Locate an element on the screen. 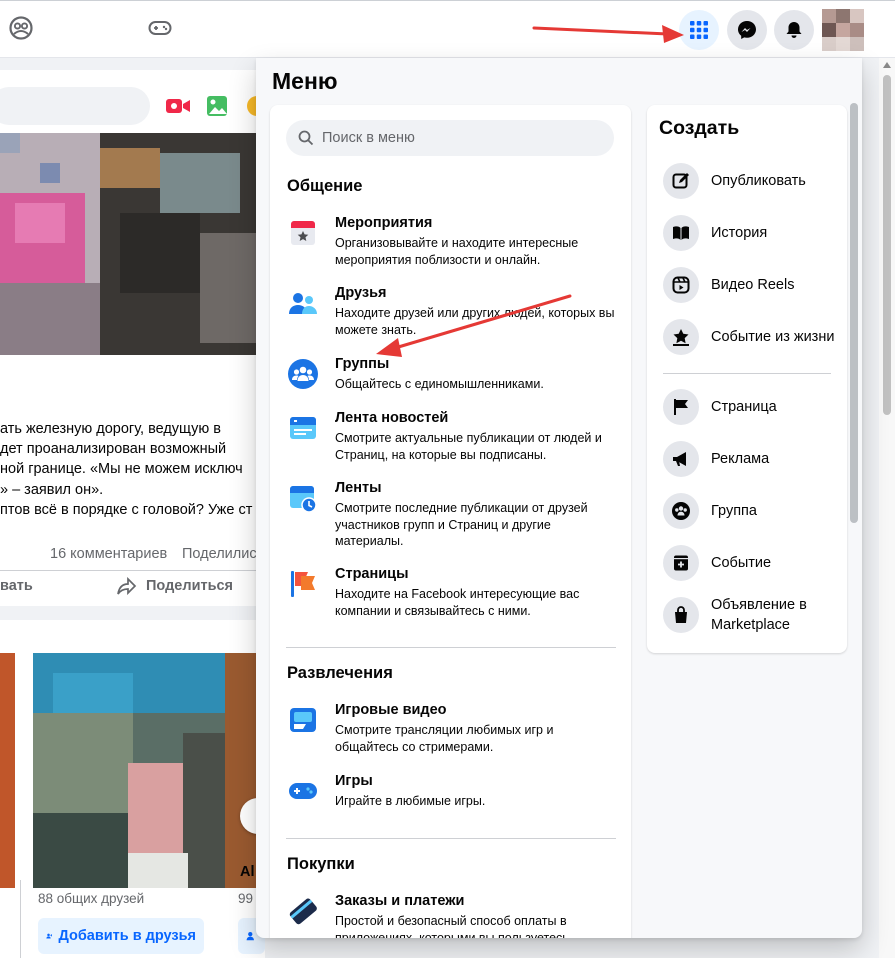 The image size is (895, 958). menu-search is located at coordinates (450, 138).